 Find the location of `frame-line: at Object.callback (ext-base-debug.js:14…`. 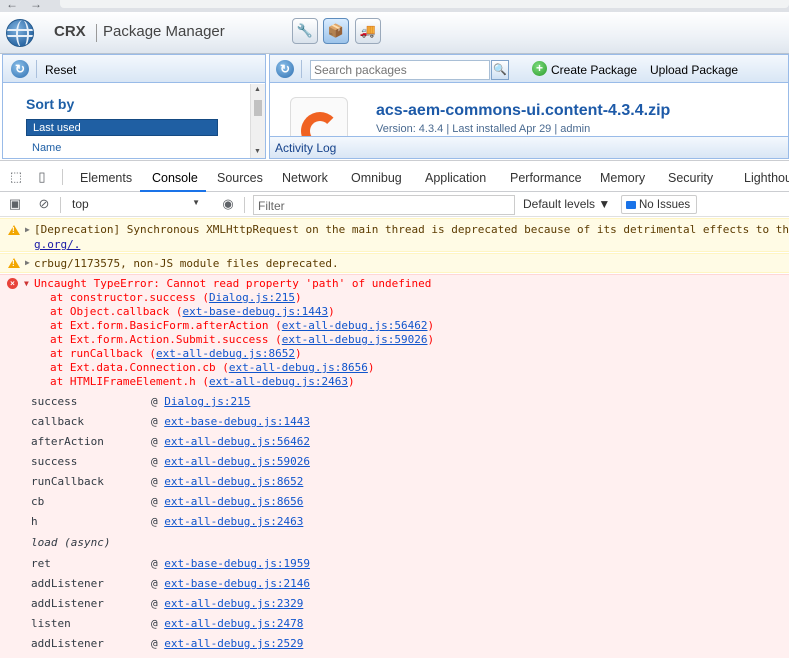

frame-line: at Object.callback (ext-base-debug.js:14… is located at coordinates (192, 311).